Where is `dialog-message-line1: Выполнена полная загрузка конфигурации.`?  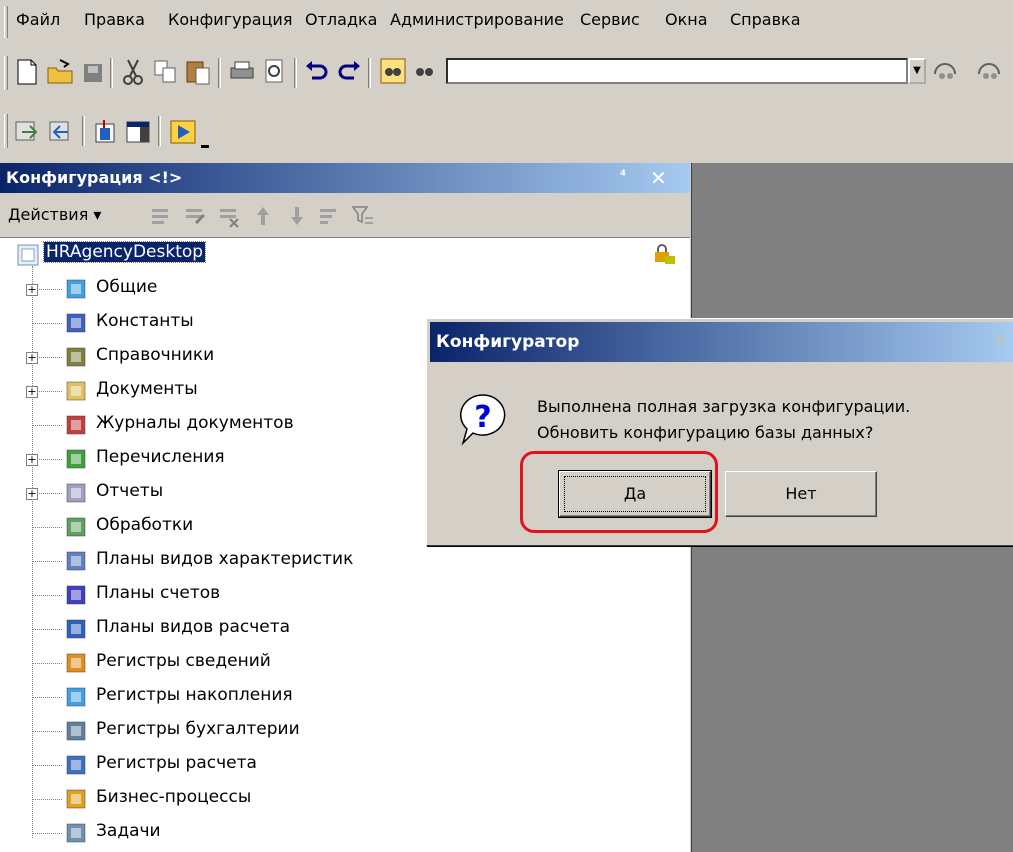
dialog-message-line1: Выполнена полная загрузка конфигурации. is located at coordinates (724, 406).